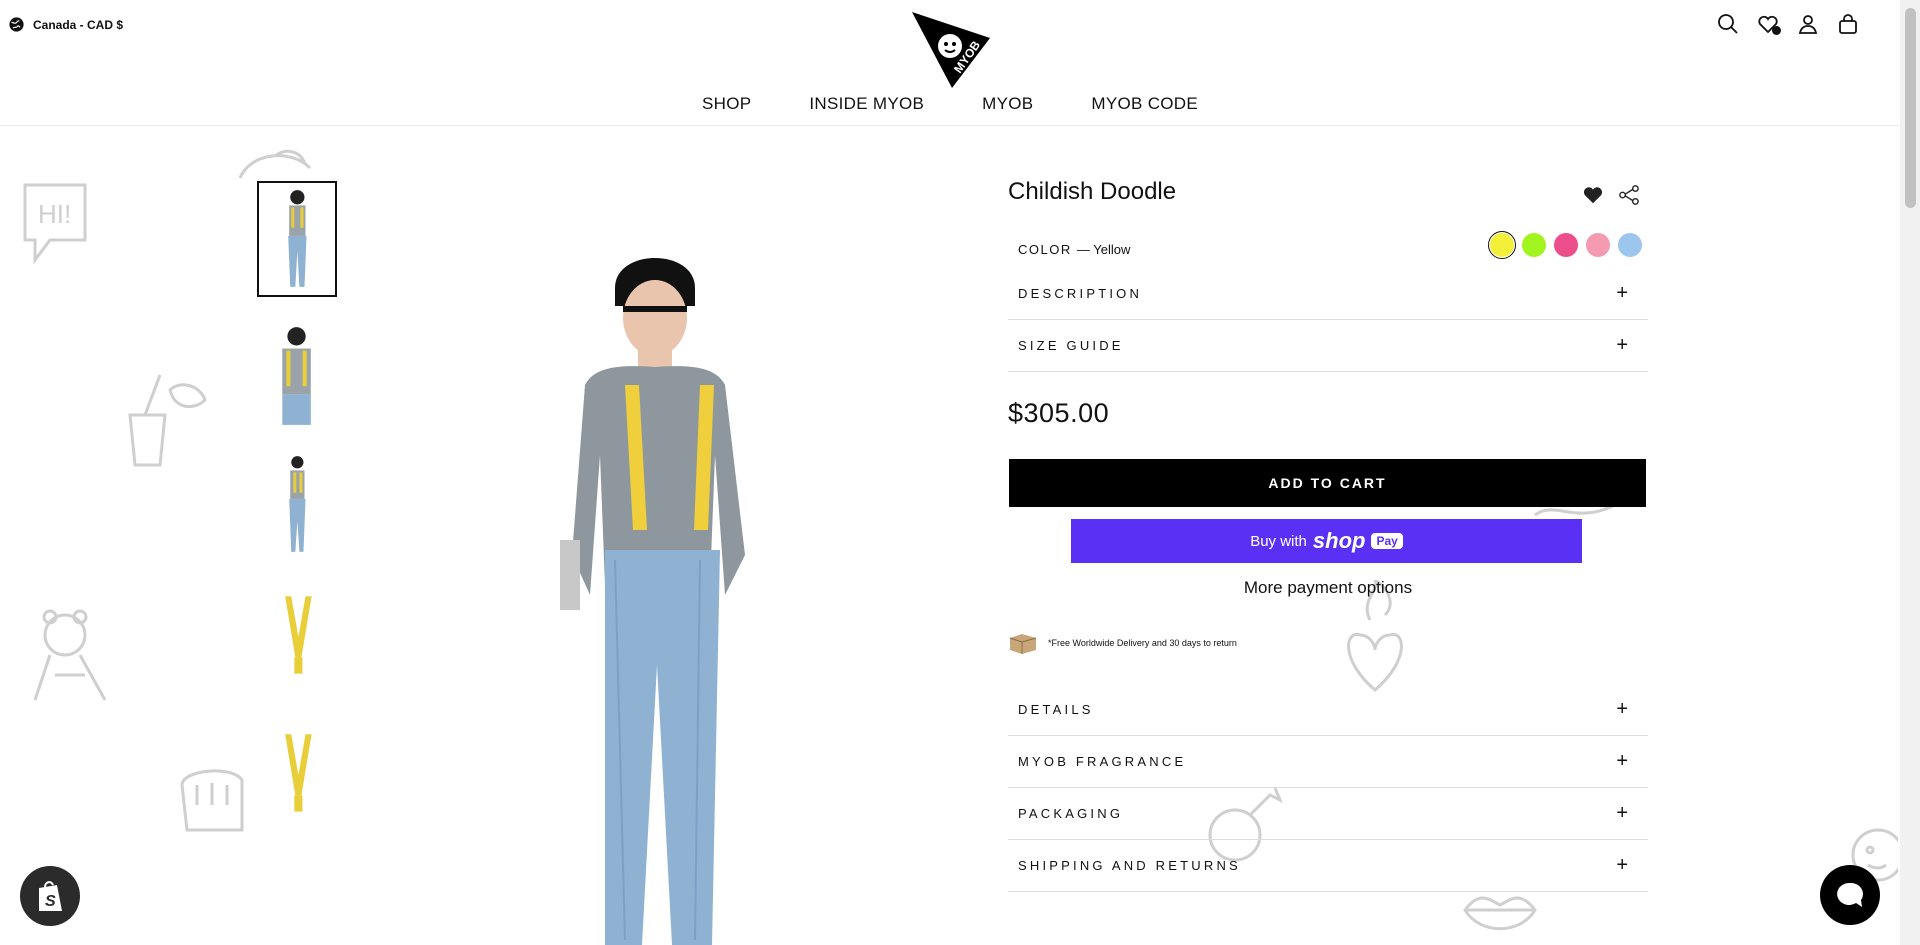 Image resolution: width=1920 pixels, height=945 pixels. What do you see at coordinates (1808, 24) in the screenshot?
I see `account-icon` at bounding box center [1808, 24].